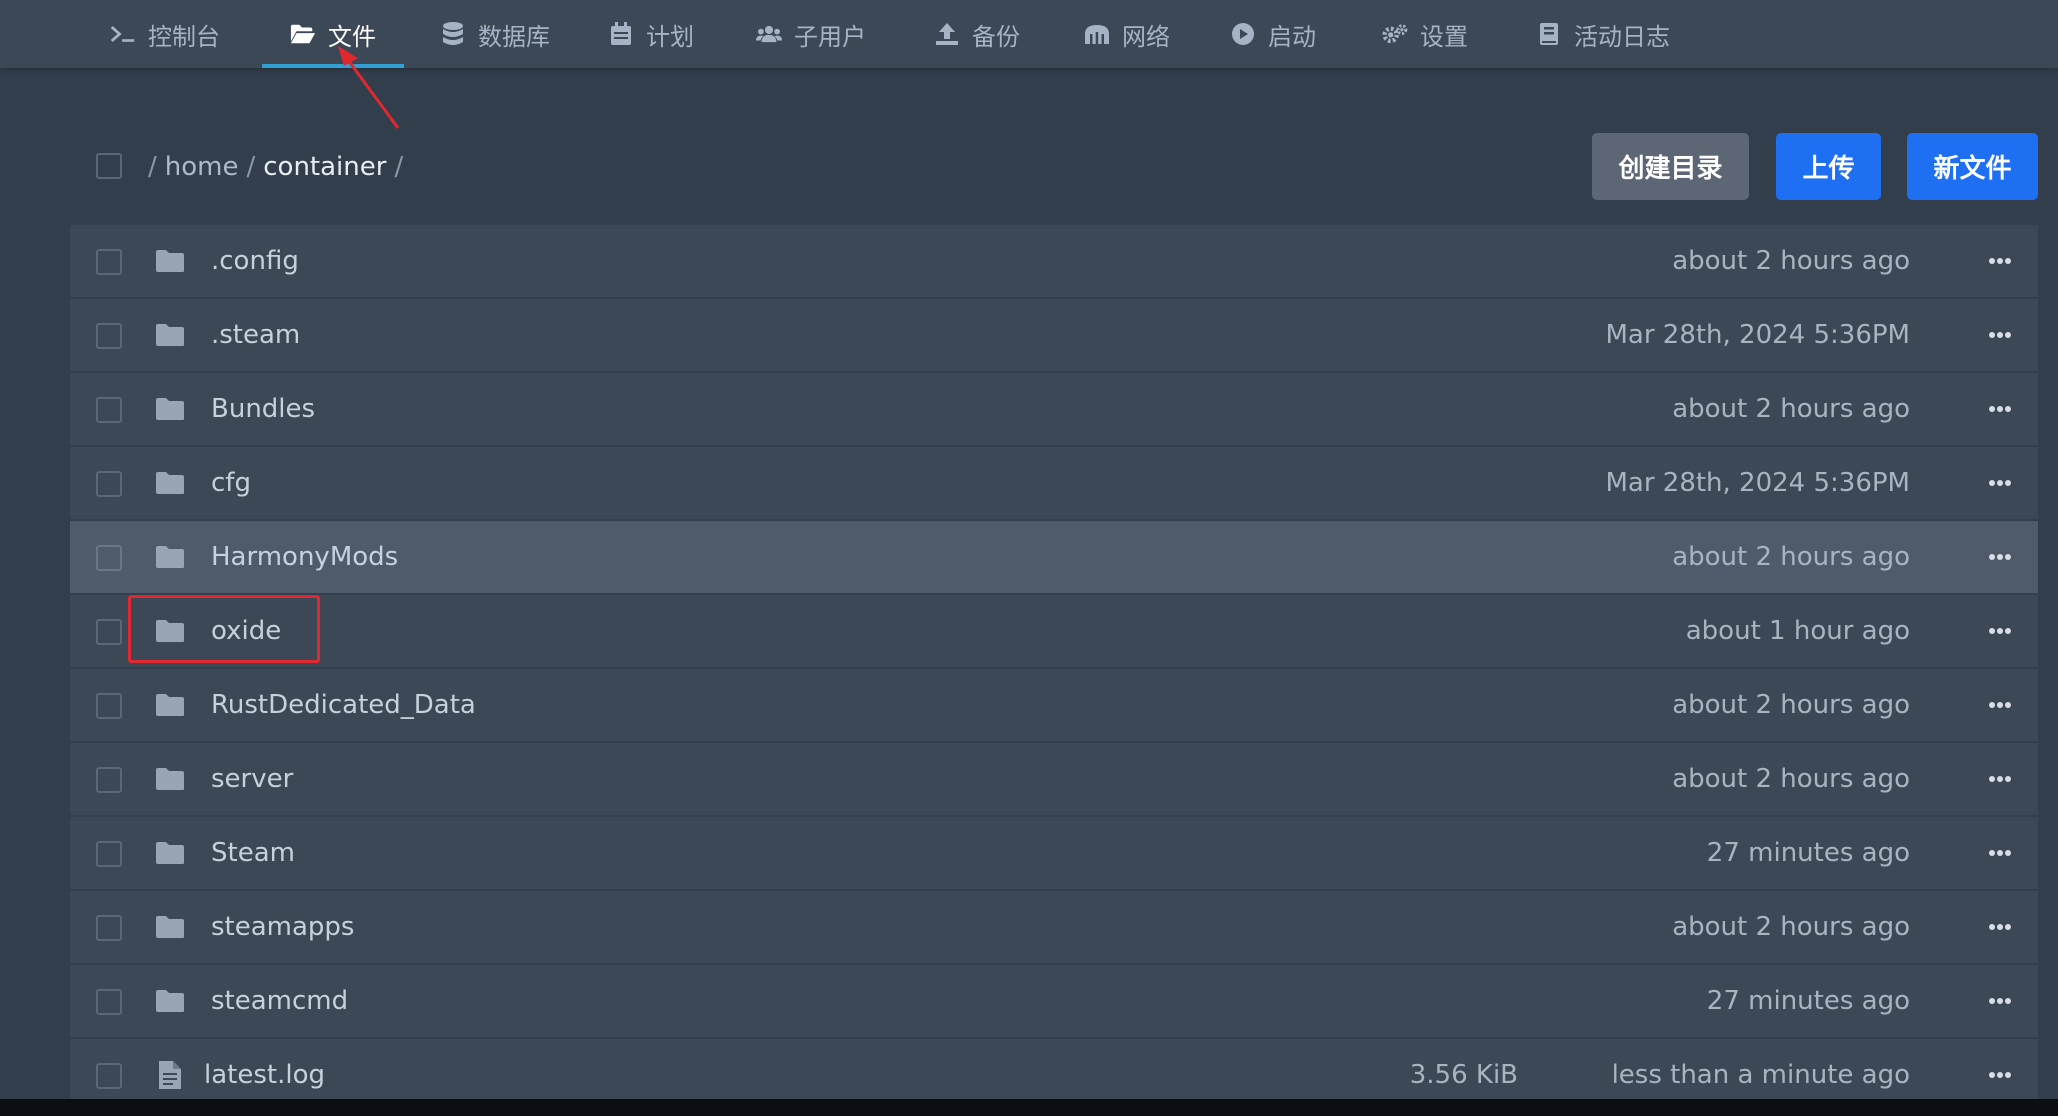  What do you see at coordinates (279, 1001) in the screenshot?
I see `file-name: steamcmd` at bounding box center [279, 1001].